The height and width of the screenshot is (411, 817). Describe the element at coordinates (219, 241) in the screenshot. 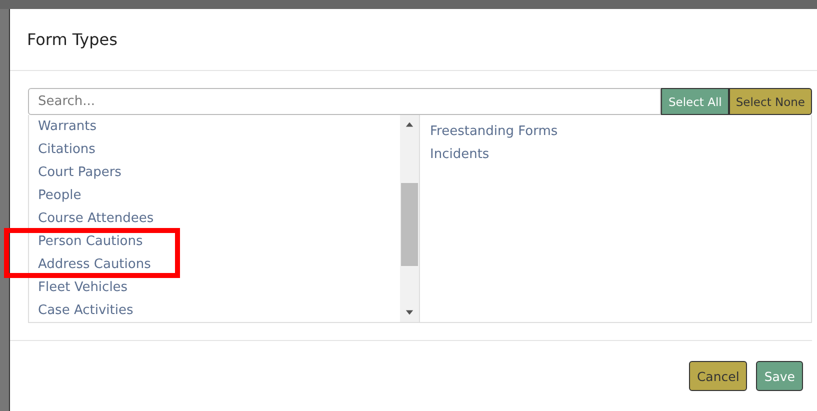

I see `list-item: Person Cautions` at that location.